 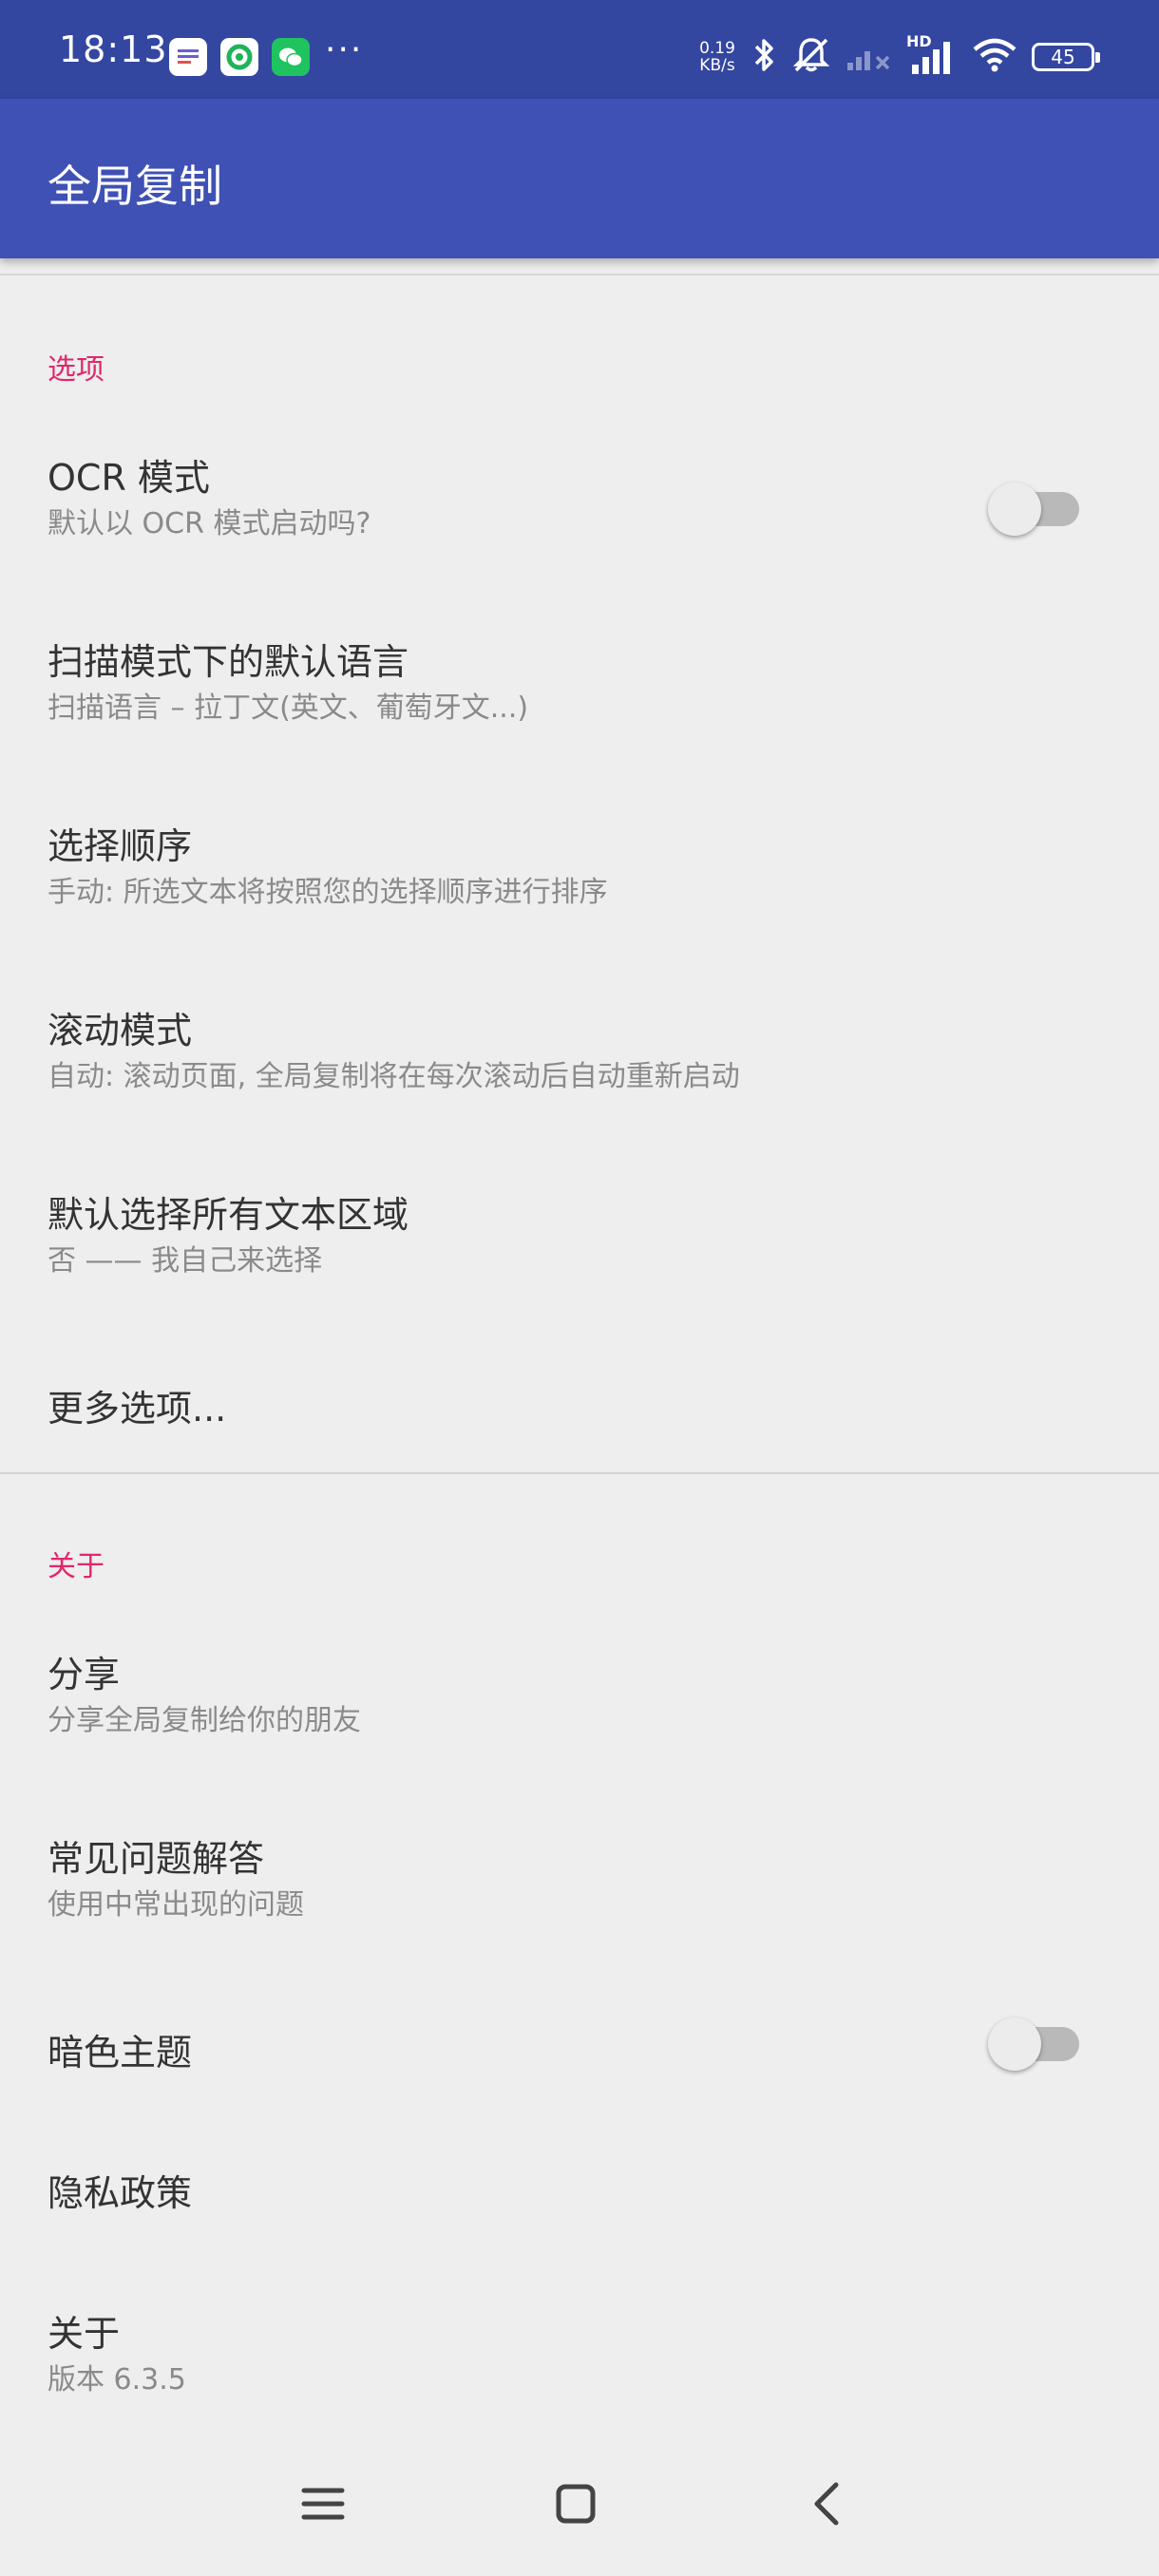 I want to click on status-time: 18:13, so click(x=113, y=49).